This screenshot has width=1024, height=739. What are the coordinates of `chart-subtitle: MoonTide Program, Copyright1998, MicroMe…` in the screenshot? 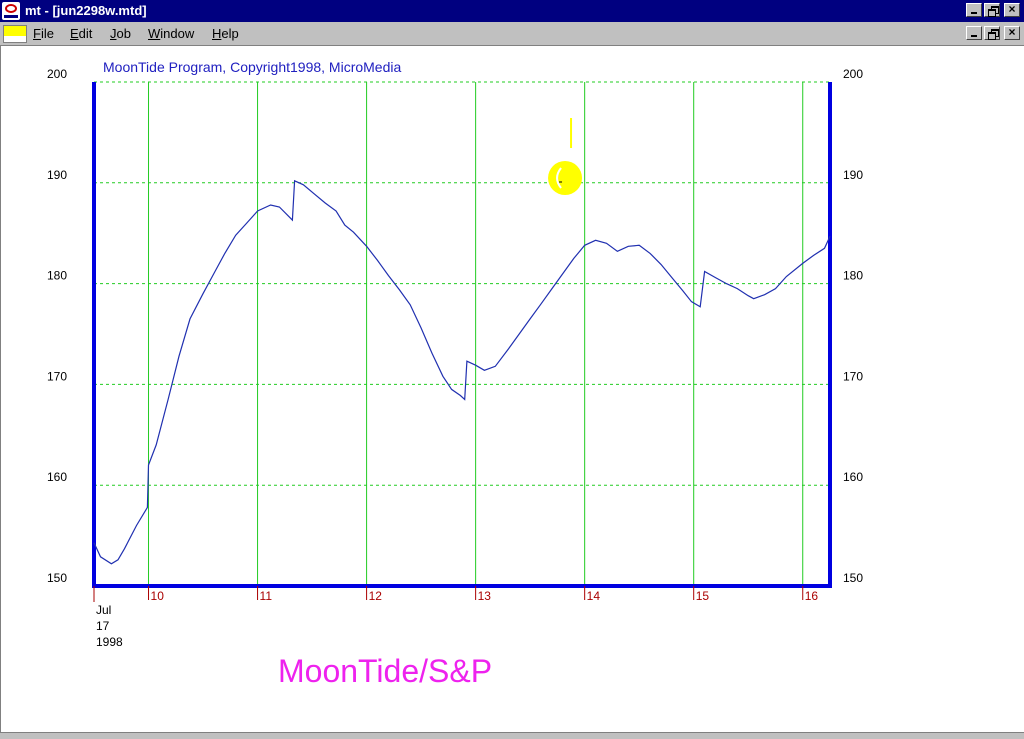 It's located at (252, 67).